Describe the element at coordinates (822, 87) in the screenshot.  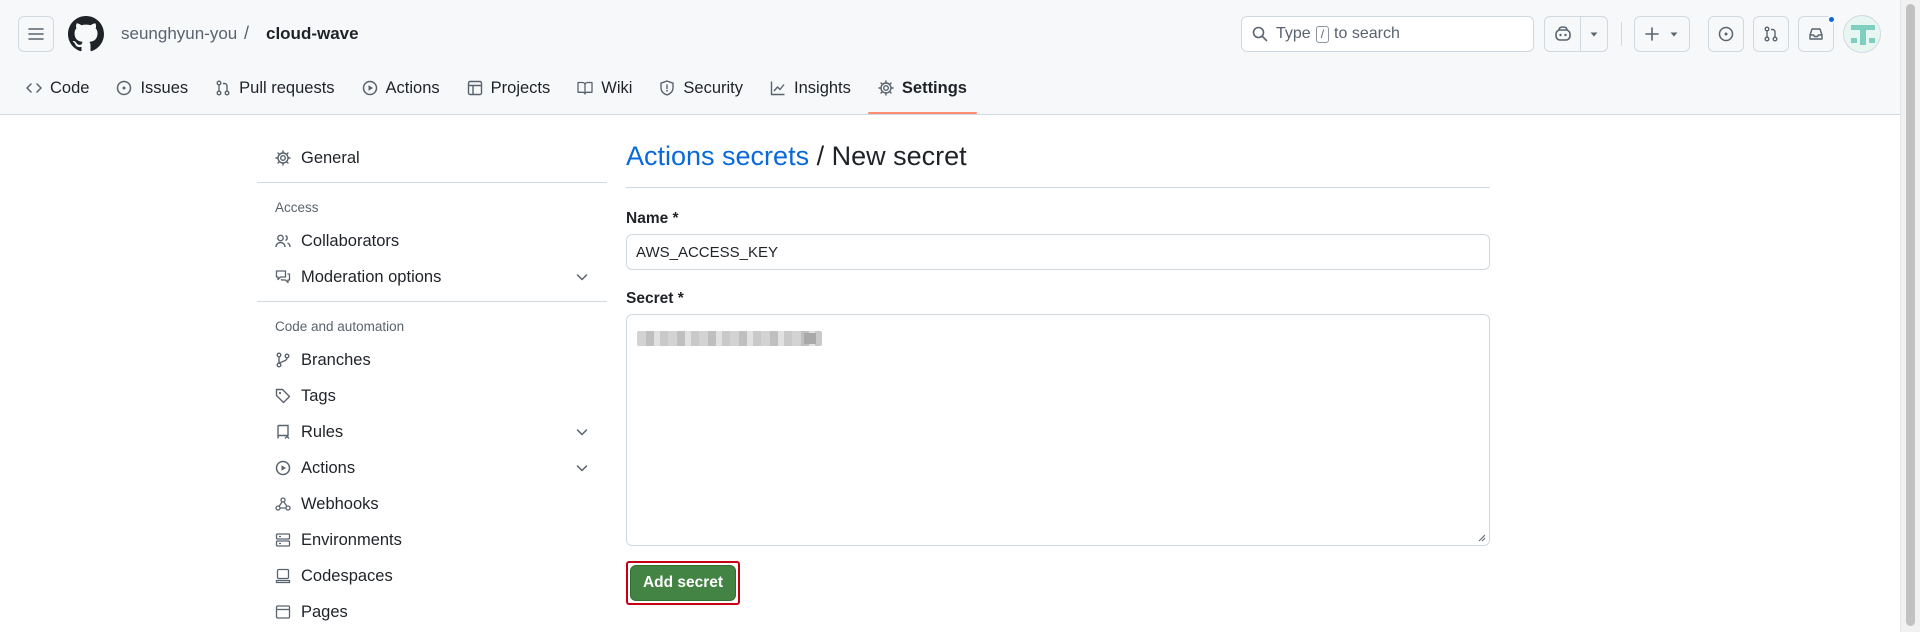
I see `tab-label: Insights` at that location.